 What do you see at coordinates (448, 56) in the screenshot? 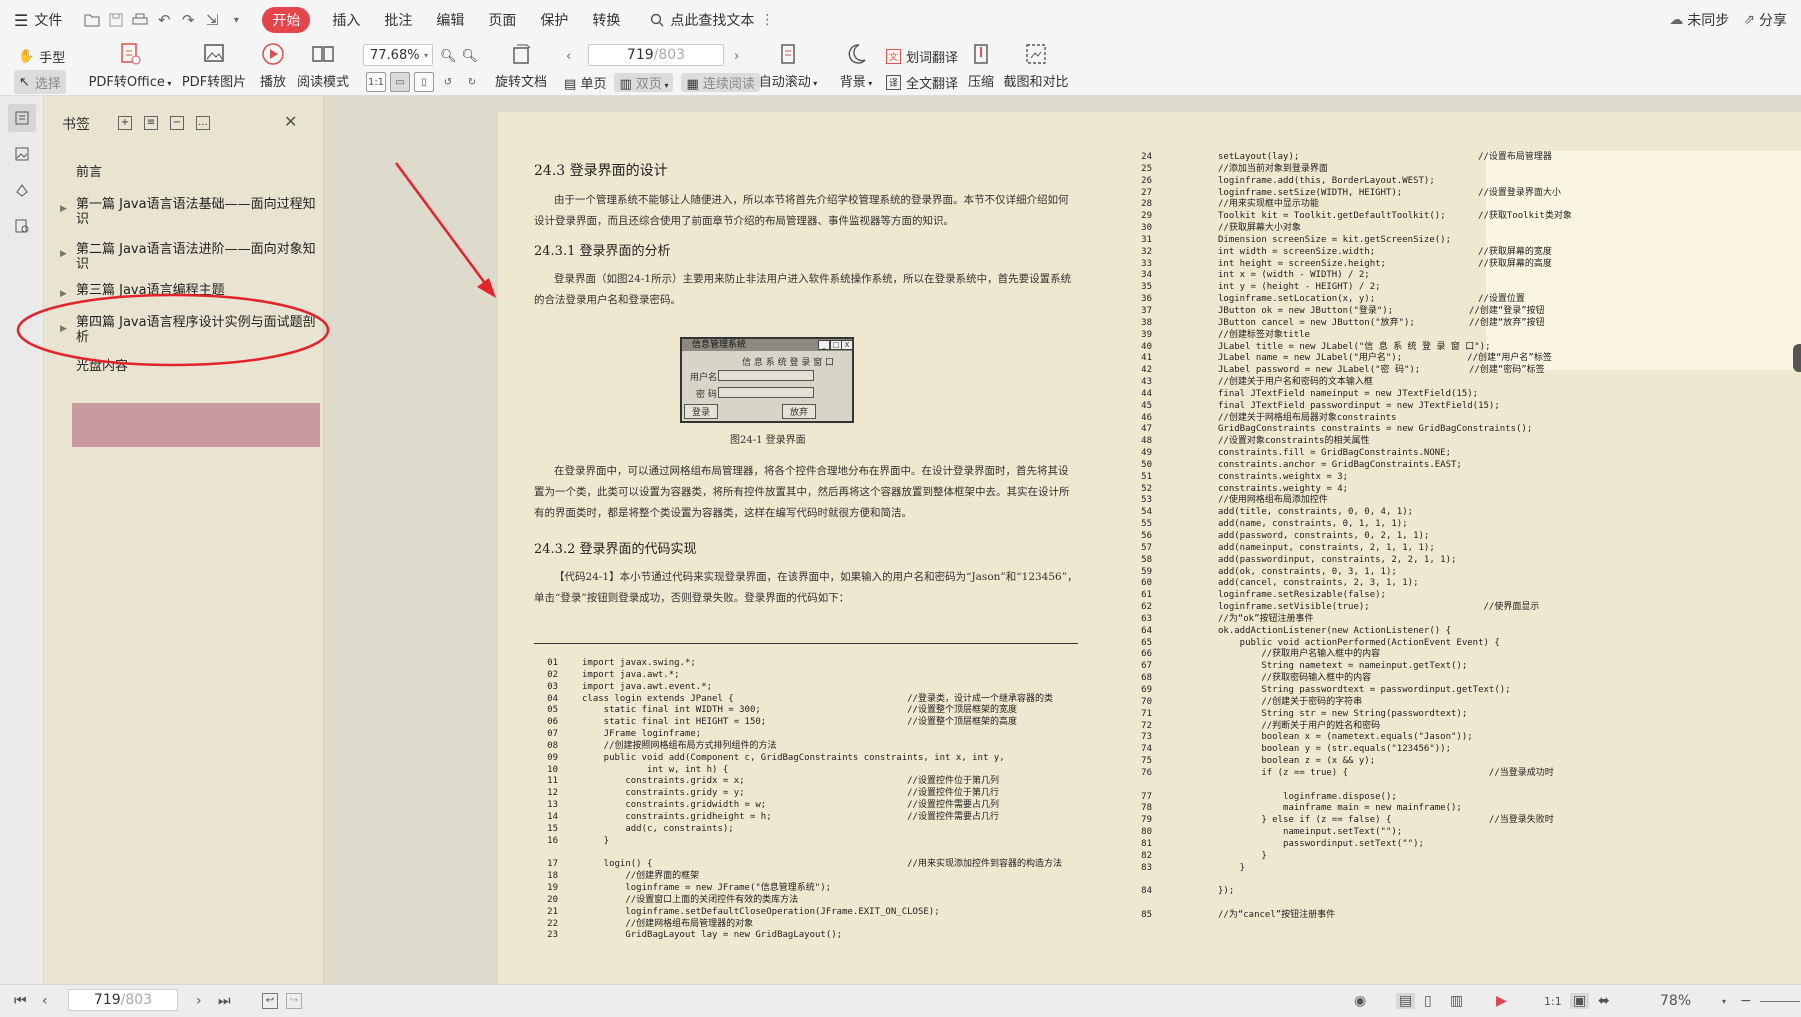
I see `zoom-out-icon: 🔍︎` at bounding box center [448, 56].